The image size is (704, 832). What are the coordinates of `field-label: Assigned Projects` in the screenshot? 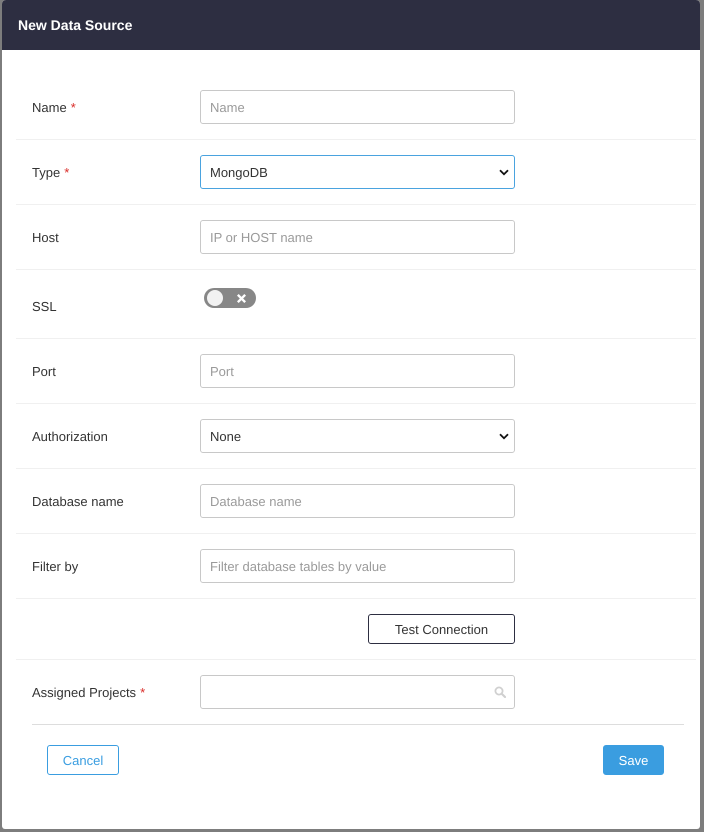 It's located at (84, 692).